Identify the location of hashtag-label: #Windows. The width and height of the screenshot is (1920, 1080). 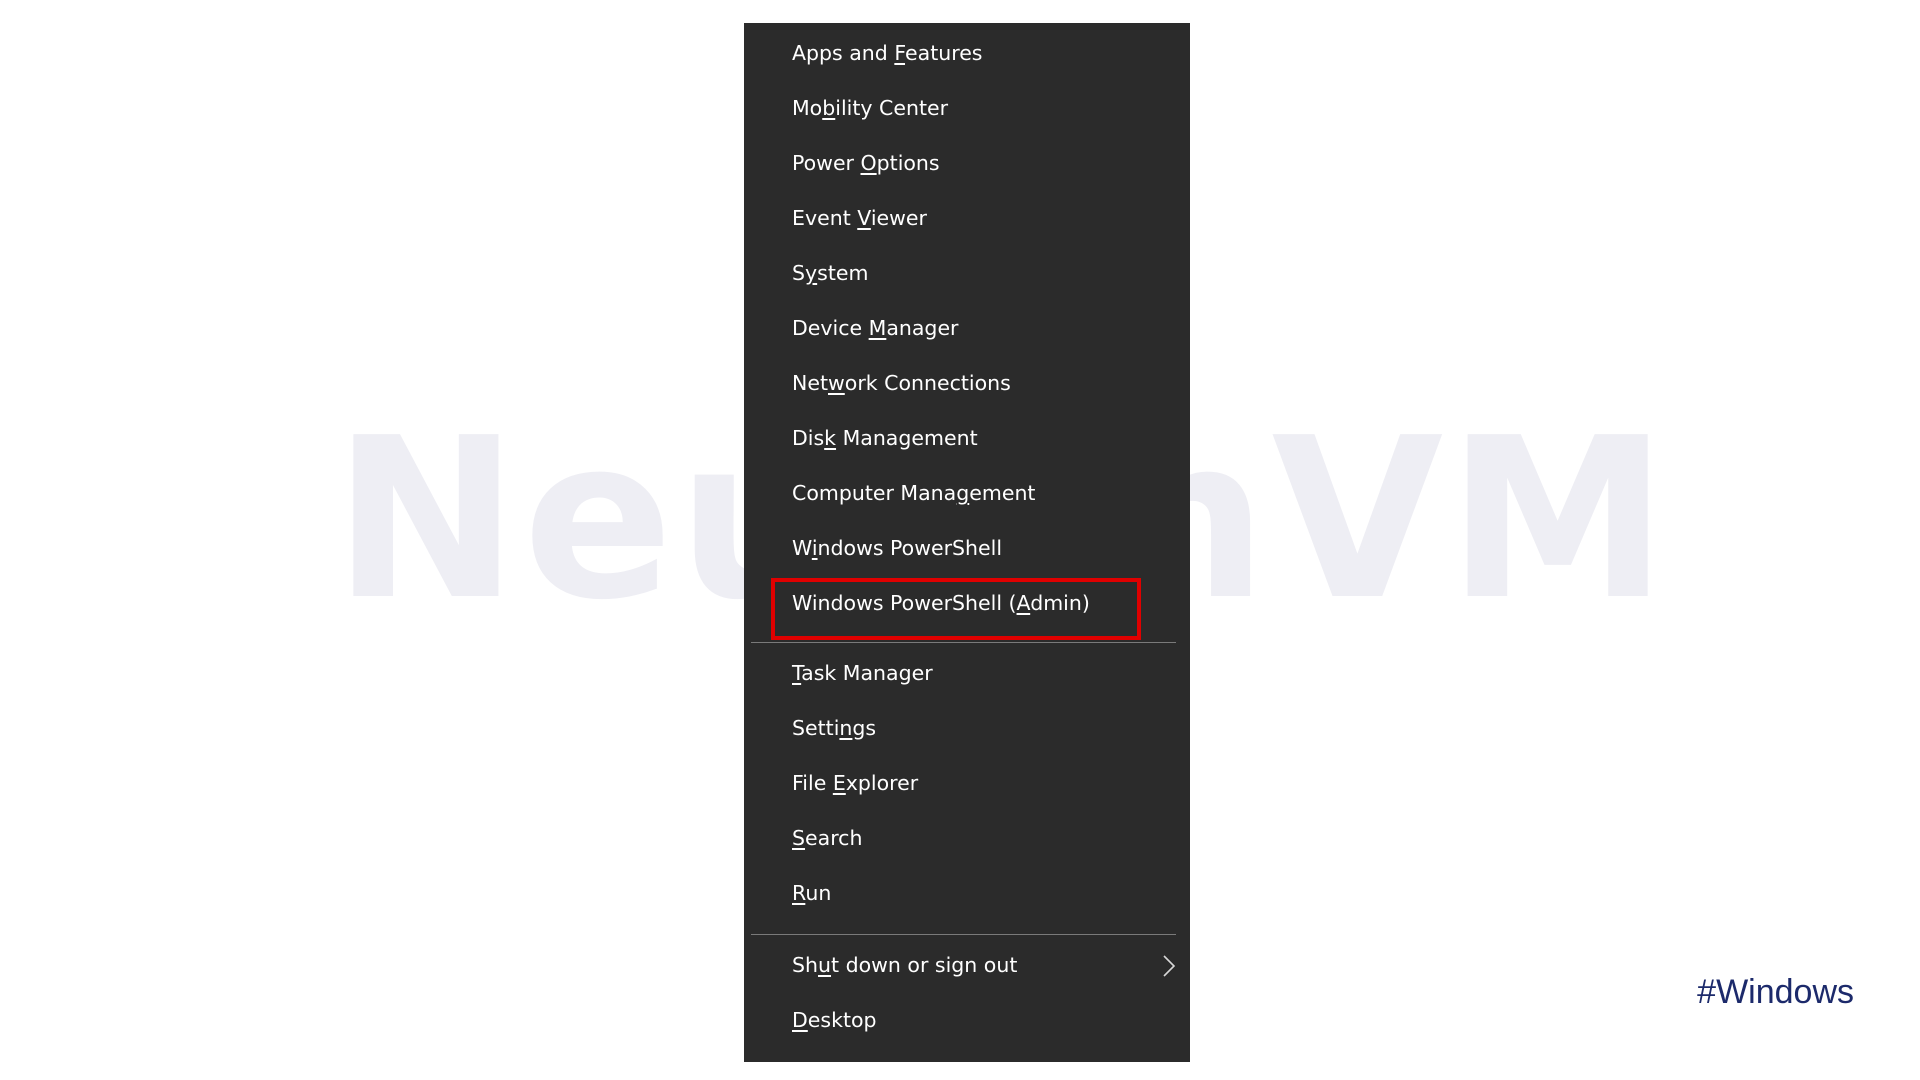
(1775, 992).